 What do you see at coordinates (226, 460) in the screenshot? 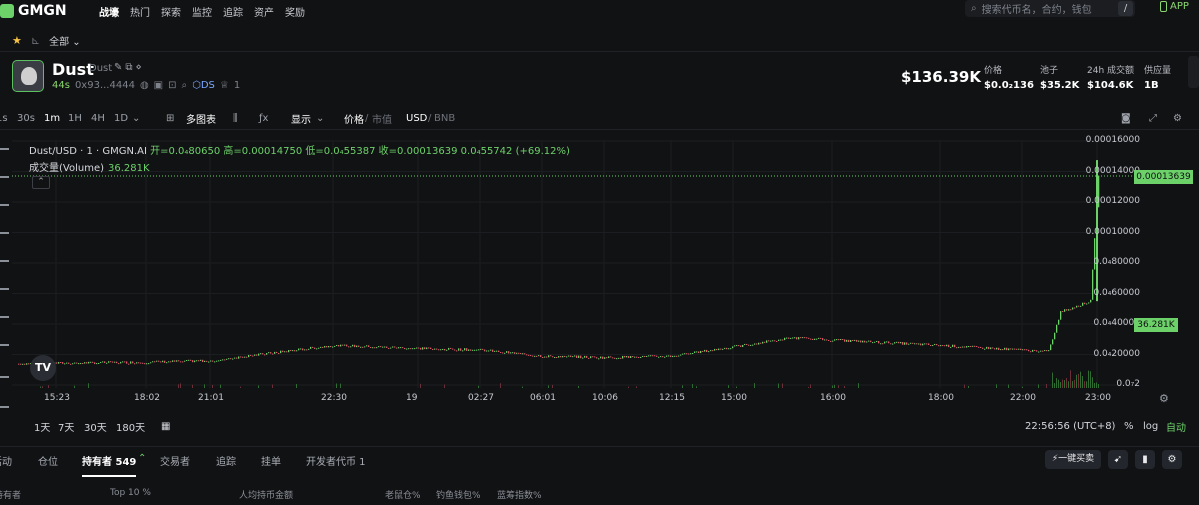
I see `tab-tracking: 追踪` at bounding box center [226, 460].